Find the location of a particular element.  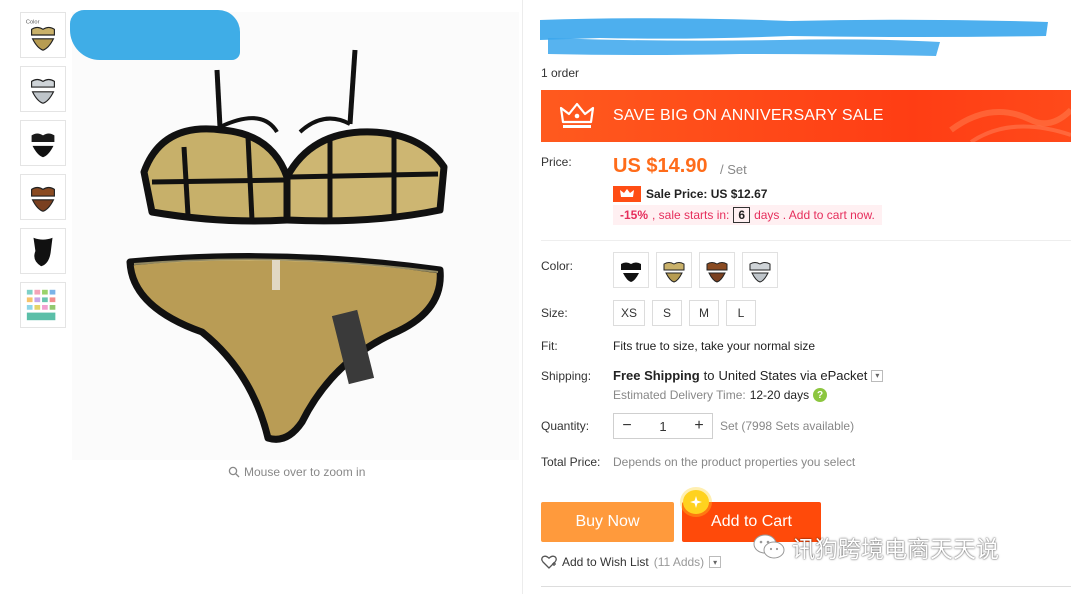

gold-swatch is located at coordinates (674, 272).